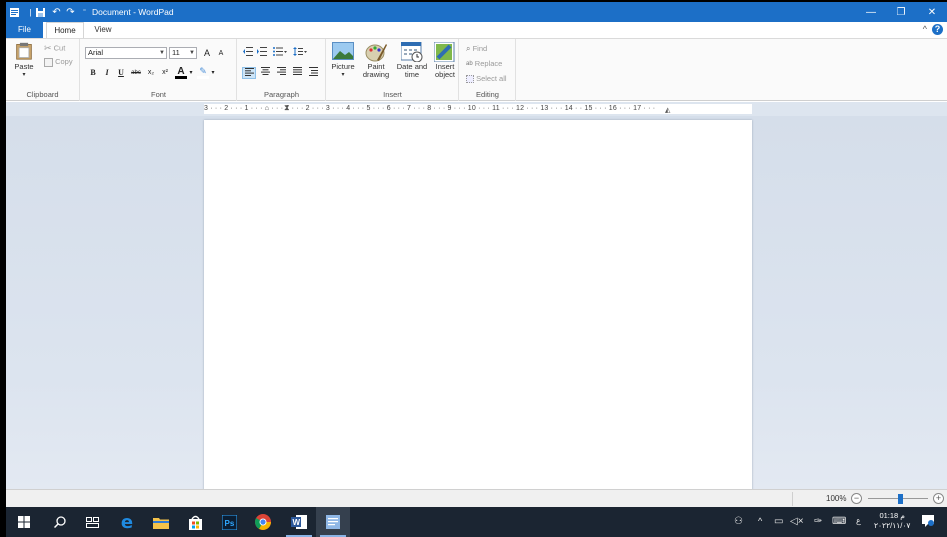 The image size is (947, 537). Describe the element at coordinates (476, 12) in the screenshot. I see `title-bar: | ↶ ↷ ⁼ Document - WordPad — ❐ ✕` at that location.